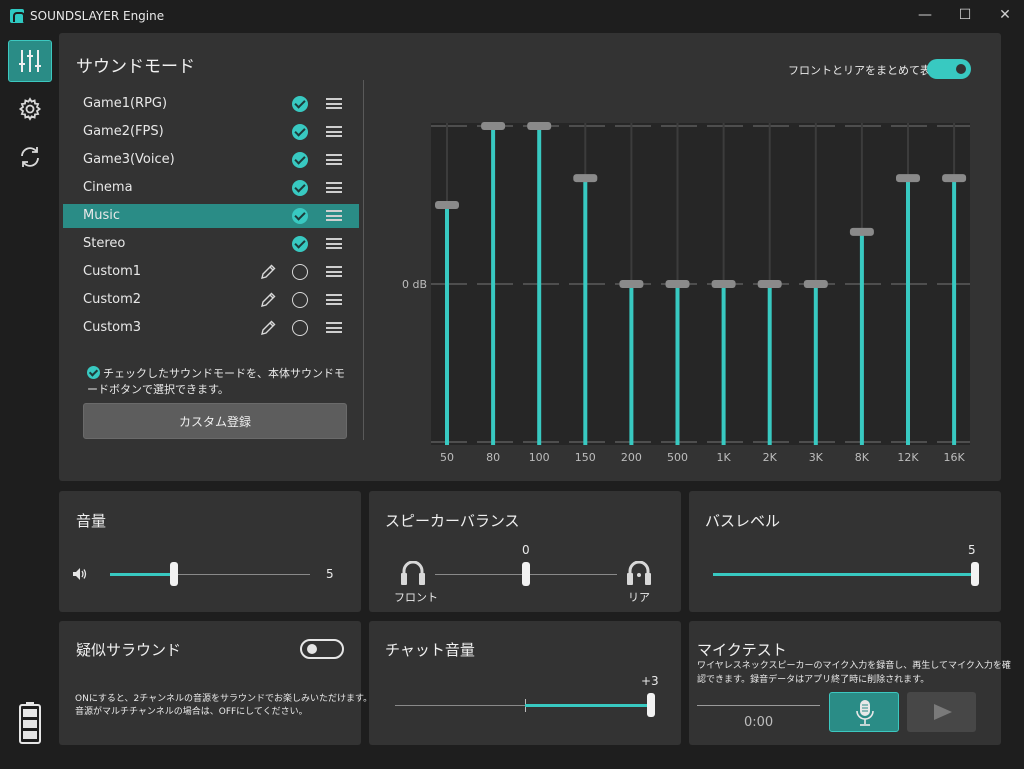 The width and height of the screenshot is (1024, 769). I want to click on sound-mode-item: Stereo, so click(211, 244).